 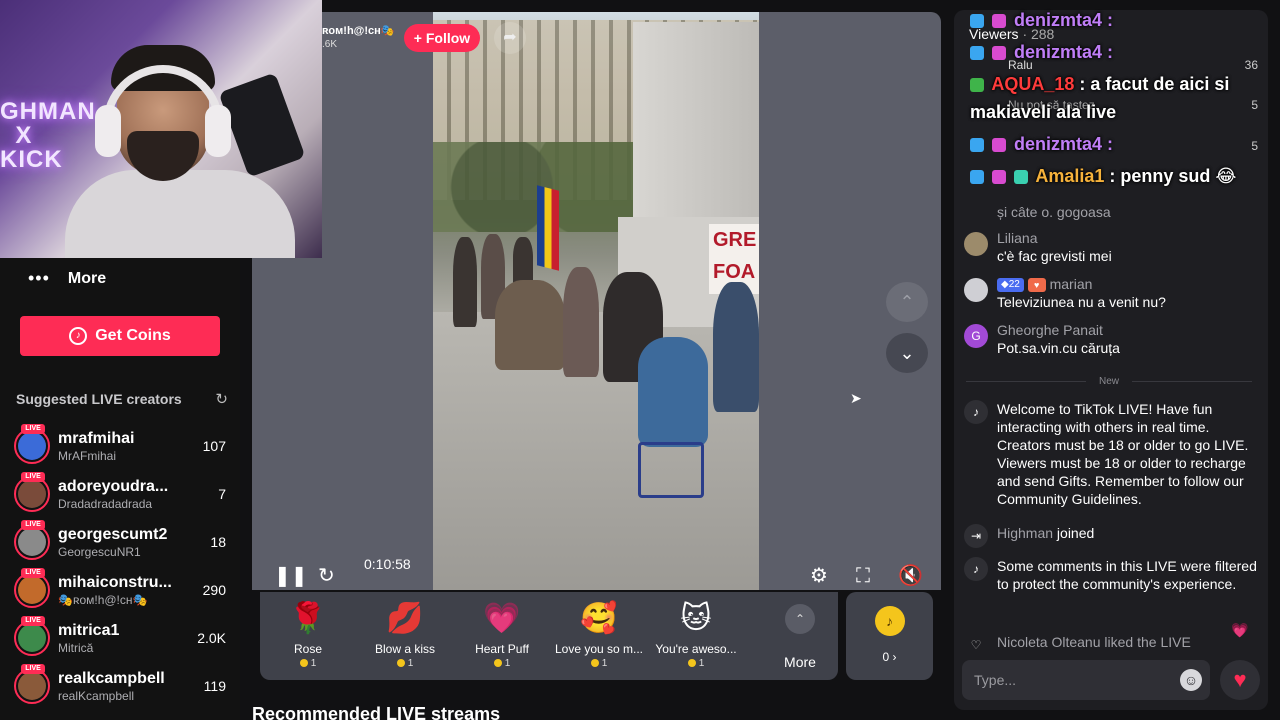 What do you see at coordinates (1071, 284) in the screenshot?
I see `chat-username: marian` at bounding box center [1071, 284].